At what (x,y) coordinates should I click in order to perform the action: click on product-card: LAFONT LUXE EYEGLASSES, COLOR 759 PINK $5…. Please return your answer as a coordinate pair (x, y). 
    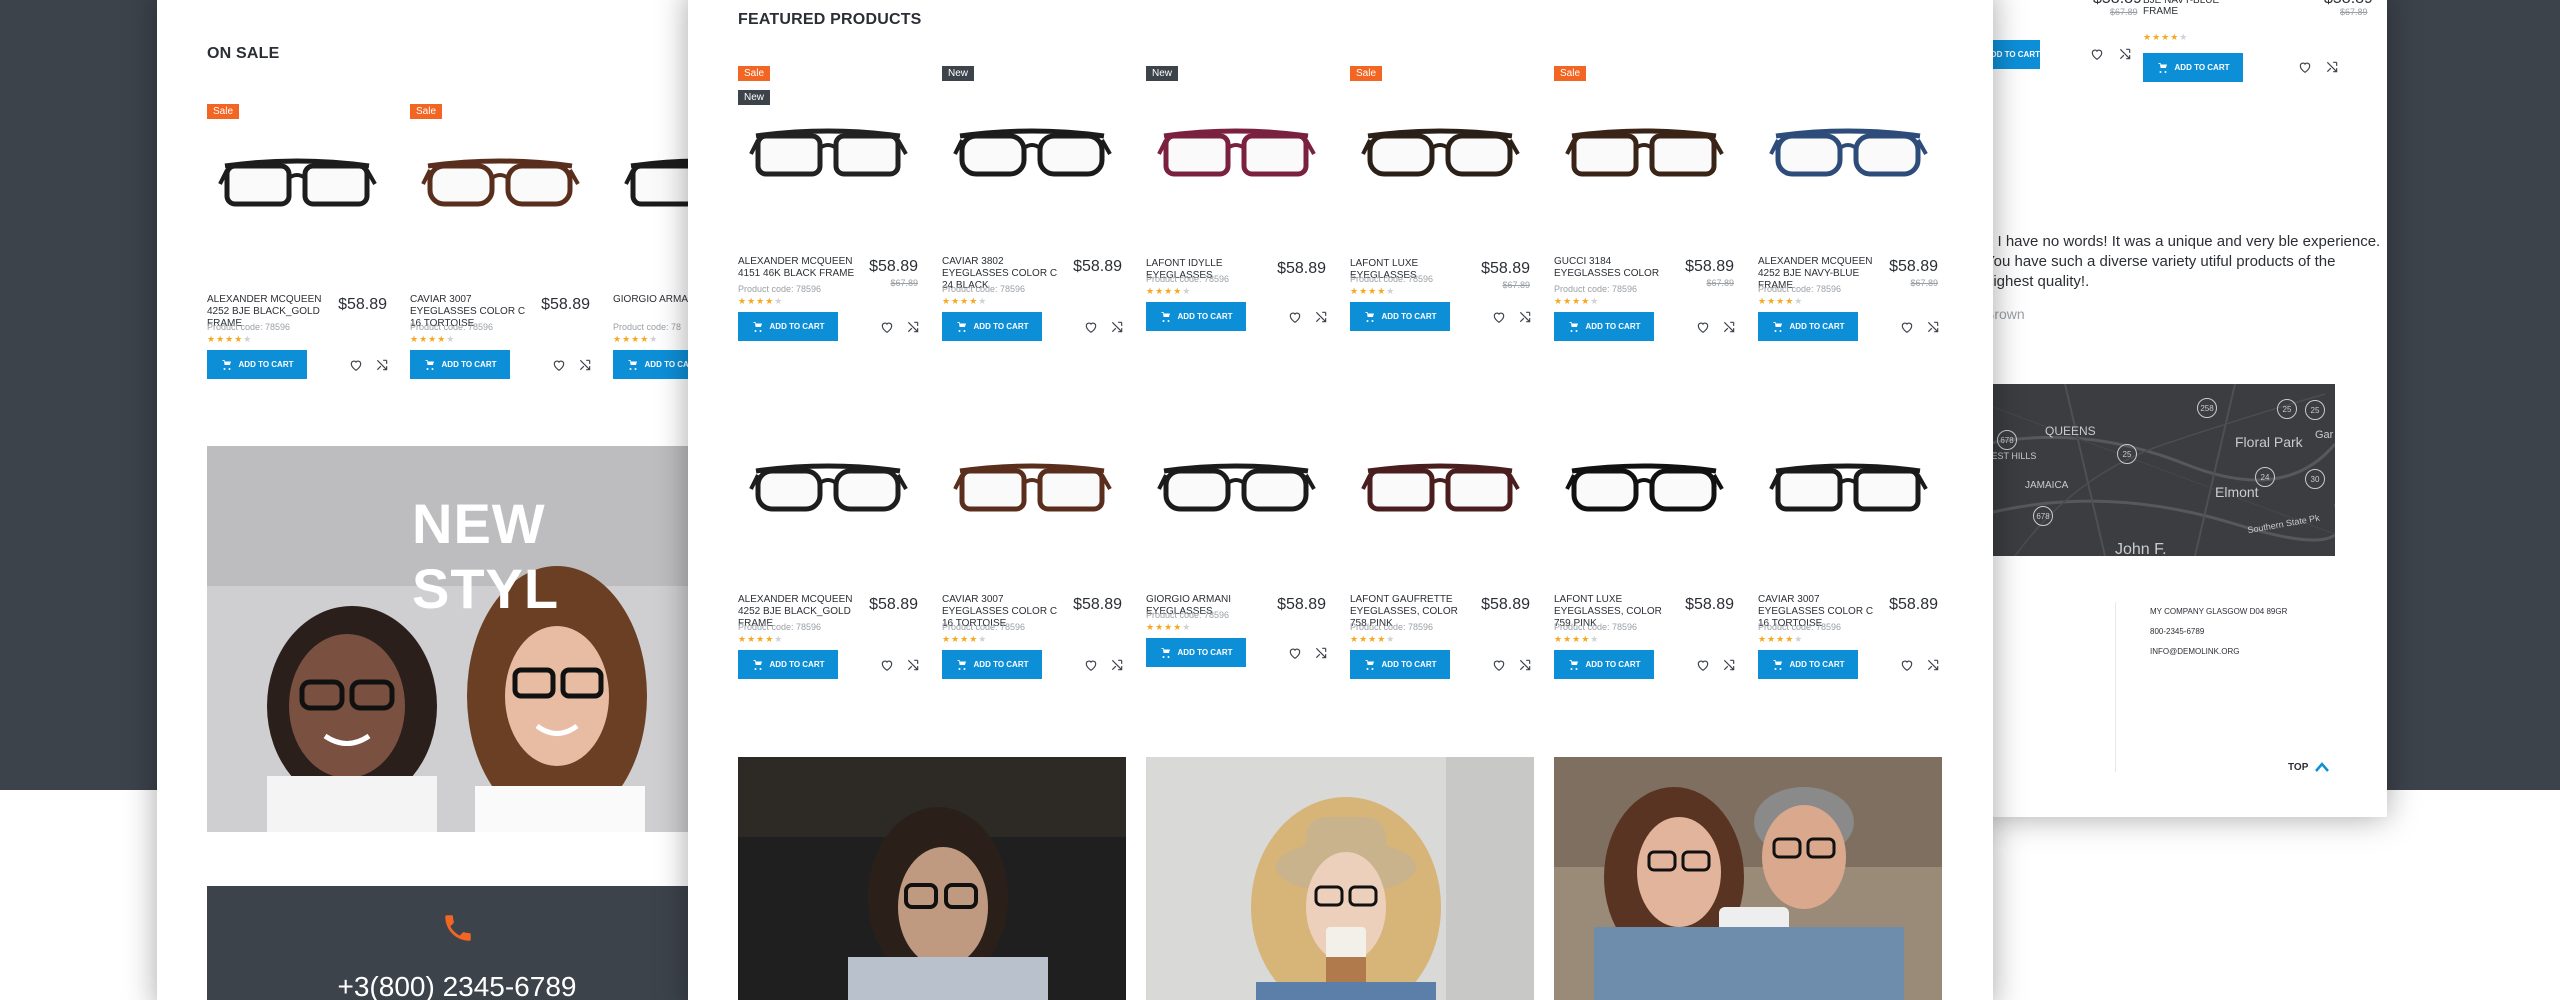
    Looking at the image, I should click on (1645, 564).